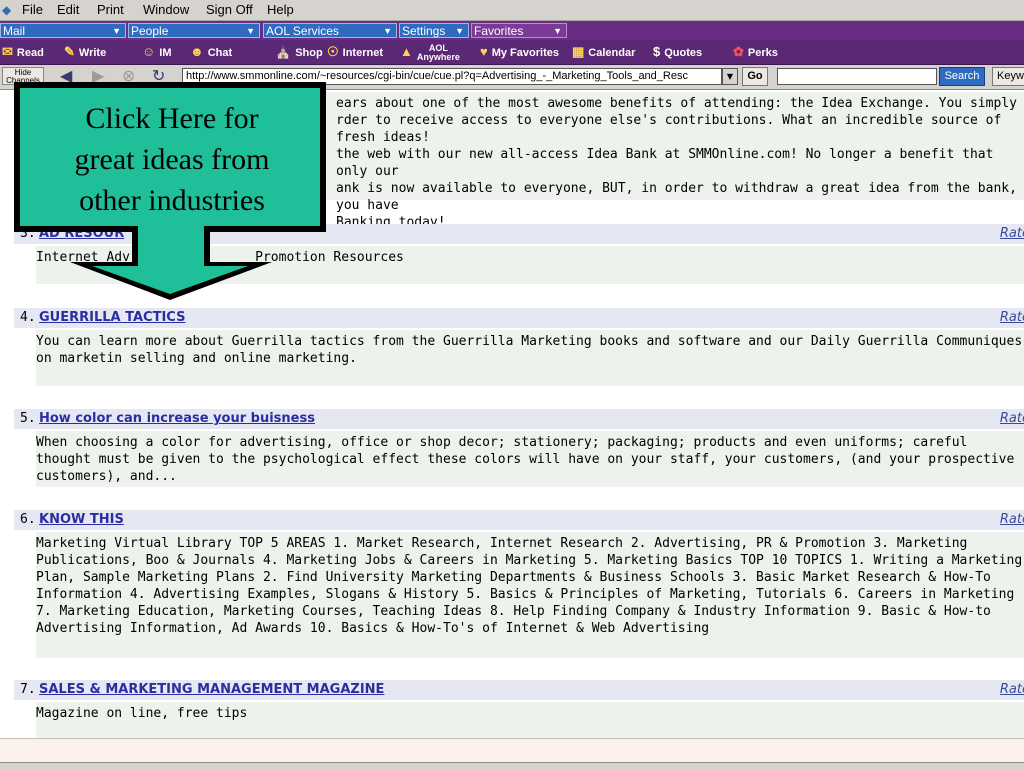  I want to click on aol-services-dropdown: AOL Services ▼, so click(330, 30).